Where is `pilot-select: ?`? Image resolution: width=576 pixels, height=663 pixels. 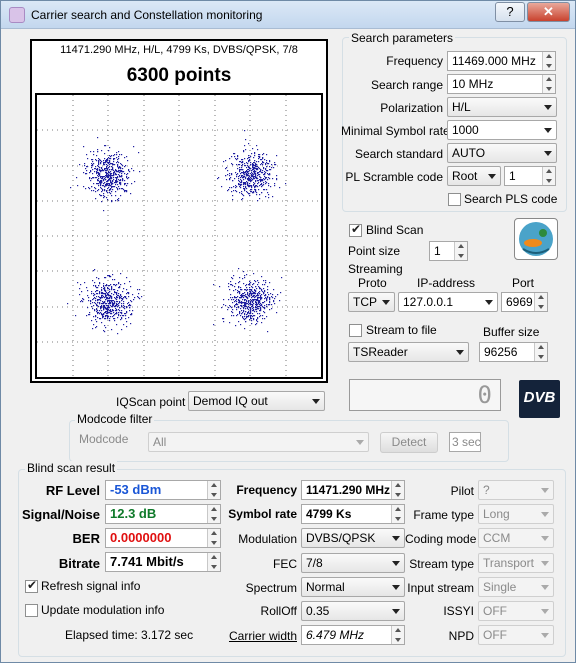
pilot-select: ? is located at coordinates (516, 490).